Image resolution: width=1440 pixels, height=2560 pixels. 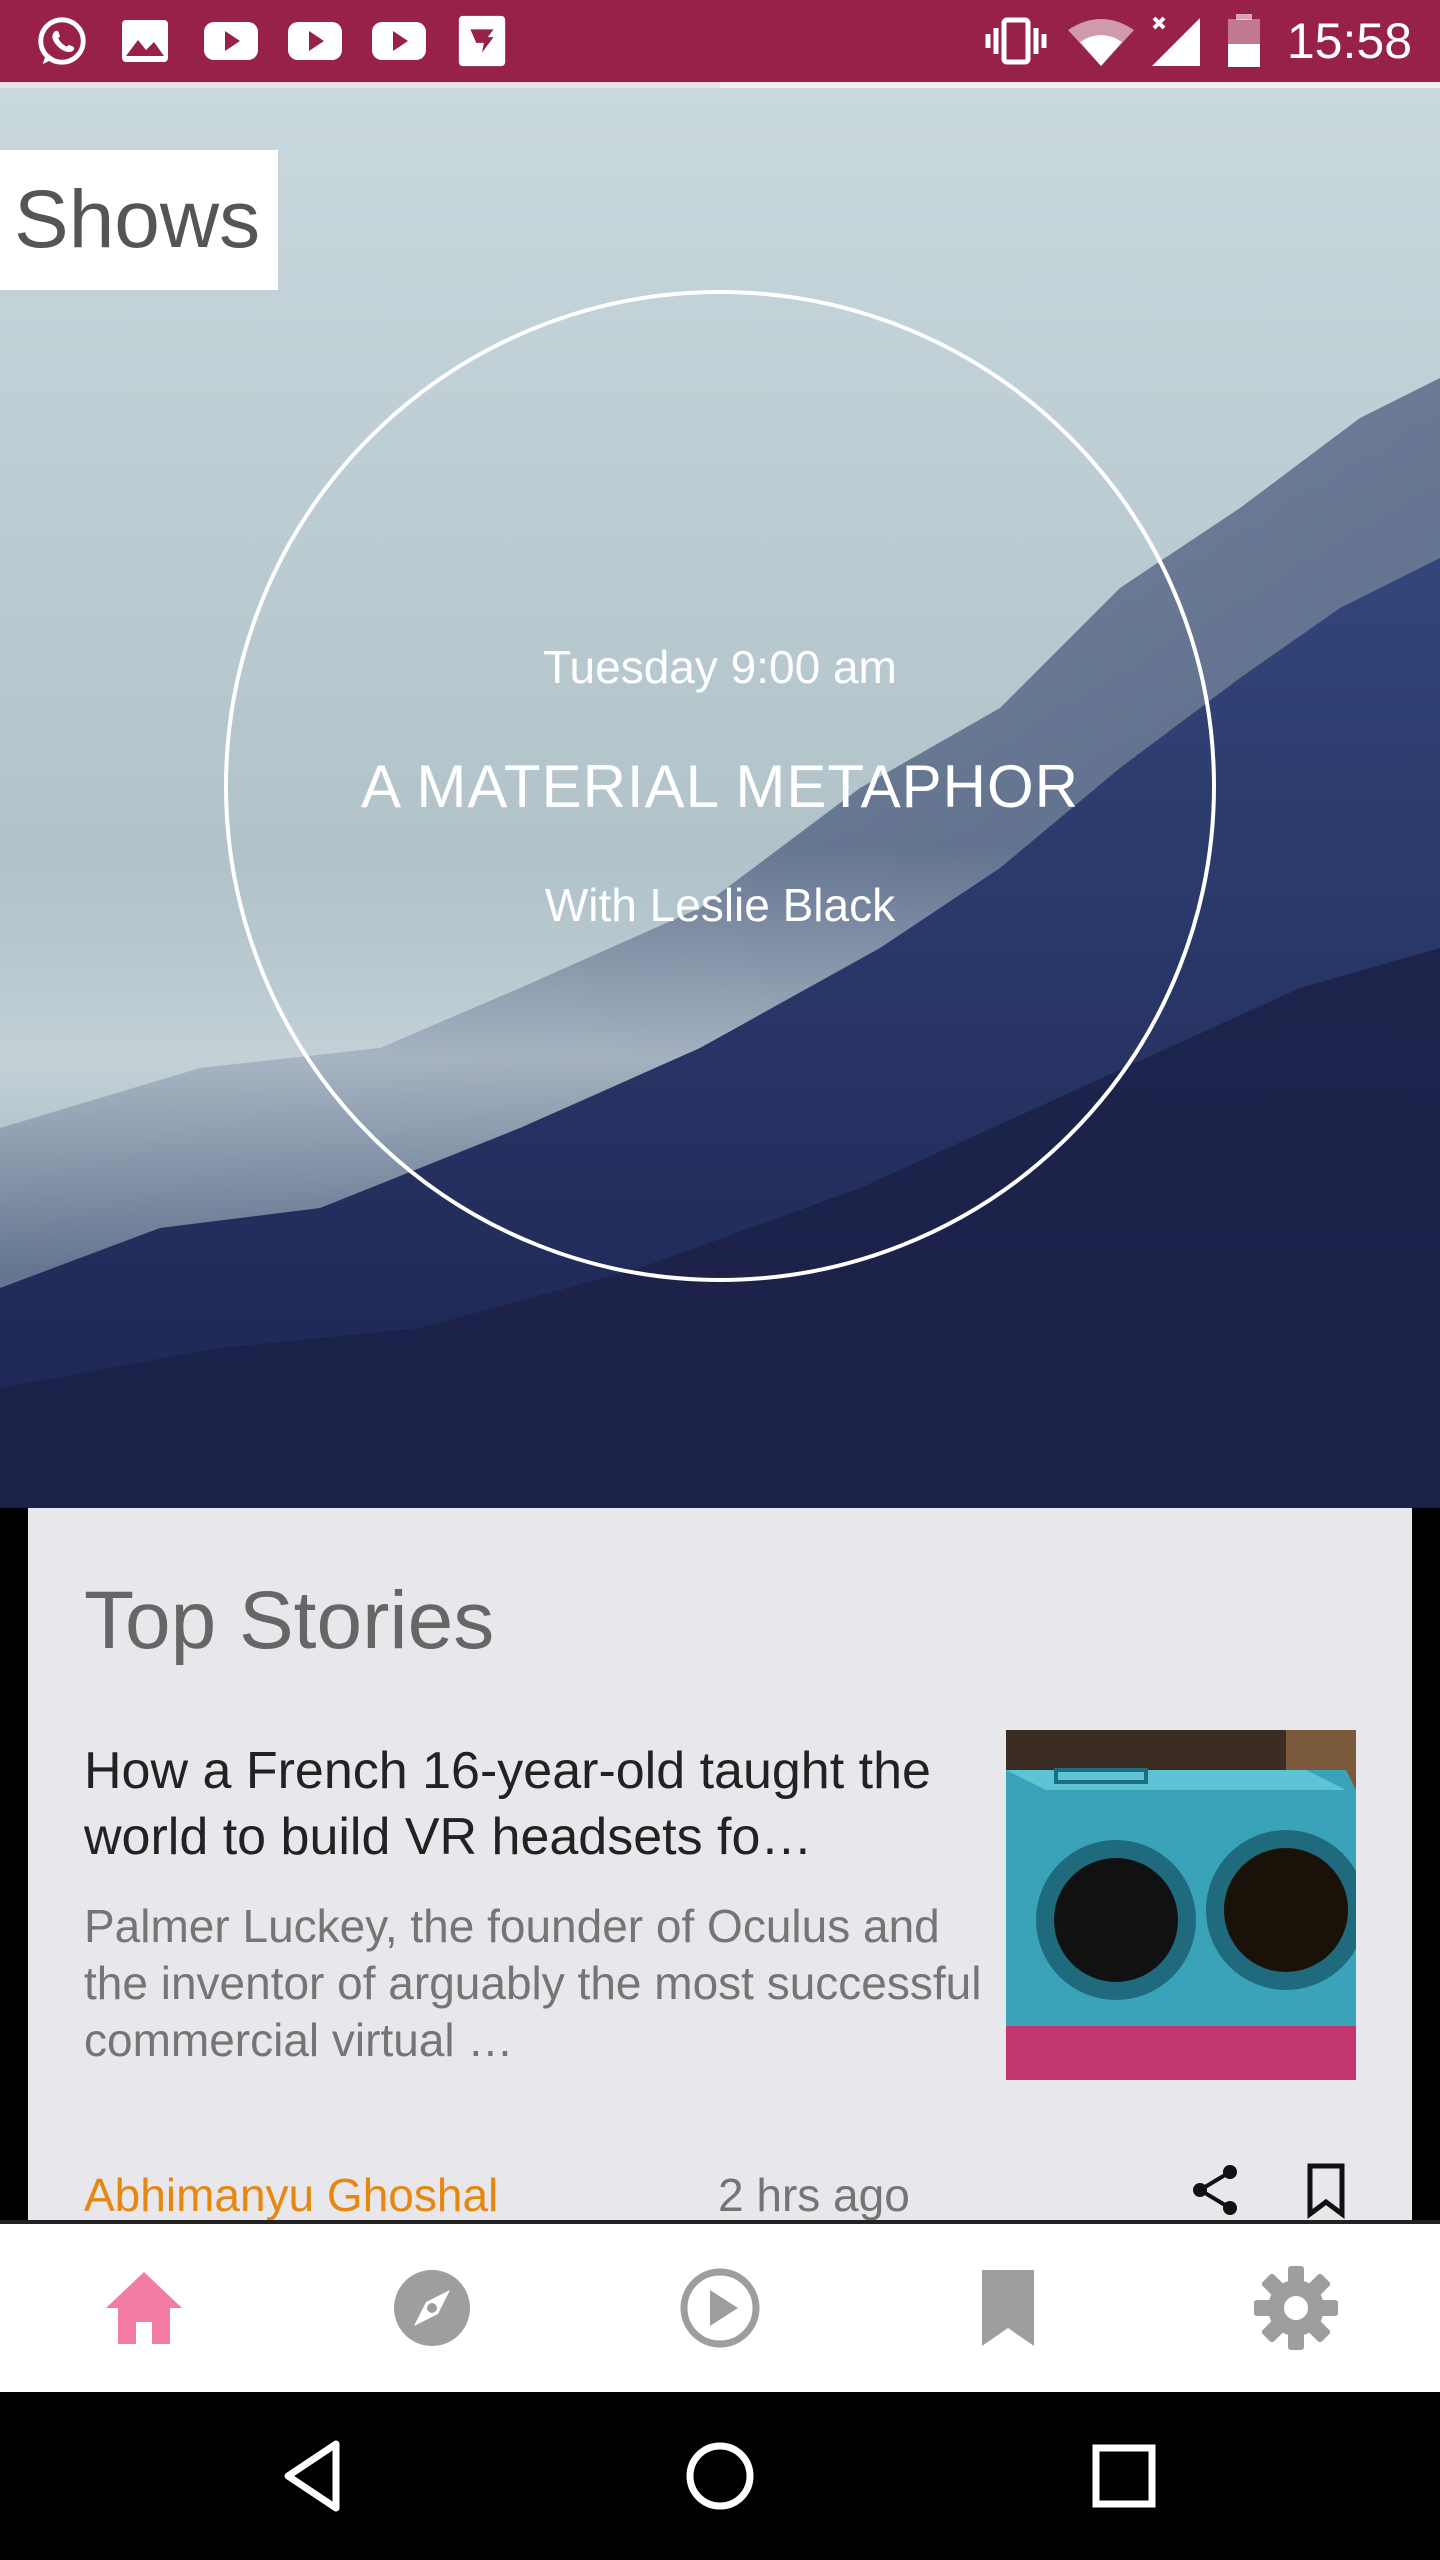 I want to click on share-icon, so click(x=1216, y=2190).